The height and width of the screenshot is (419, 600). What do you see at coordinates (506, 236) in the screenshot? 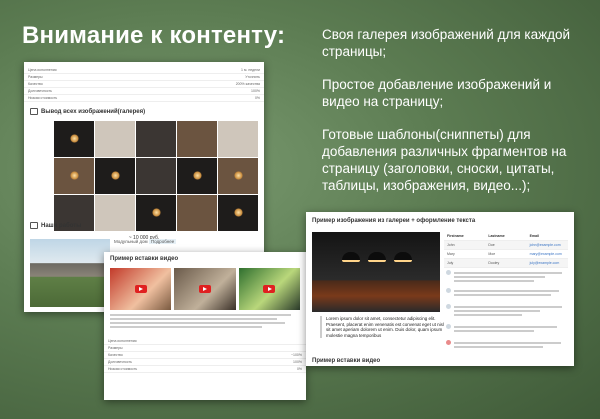
I see `table-header-row: Firstname Lastname Email` at bounding box center [506, 236].